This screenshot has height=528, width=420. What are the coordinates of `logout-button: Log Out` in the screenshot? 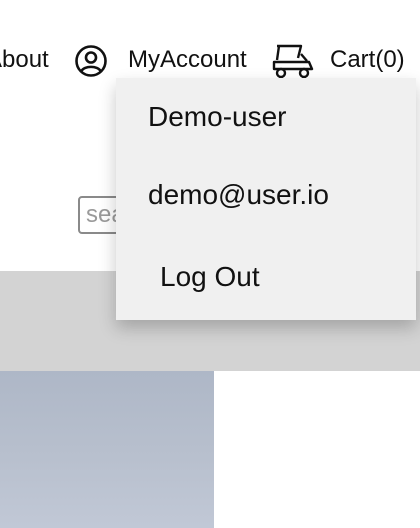 It's located at (210, 277).